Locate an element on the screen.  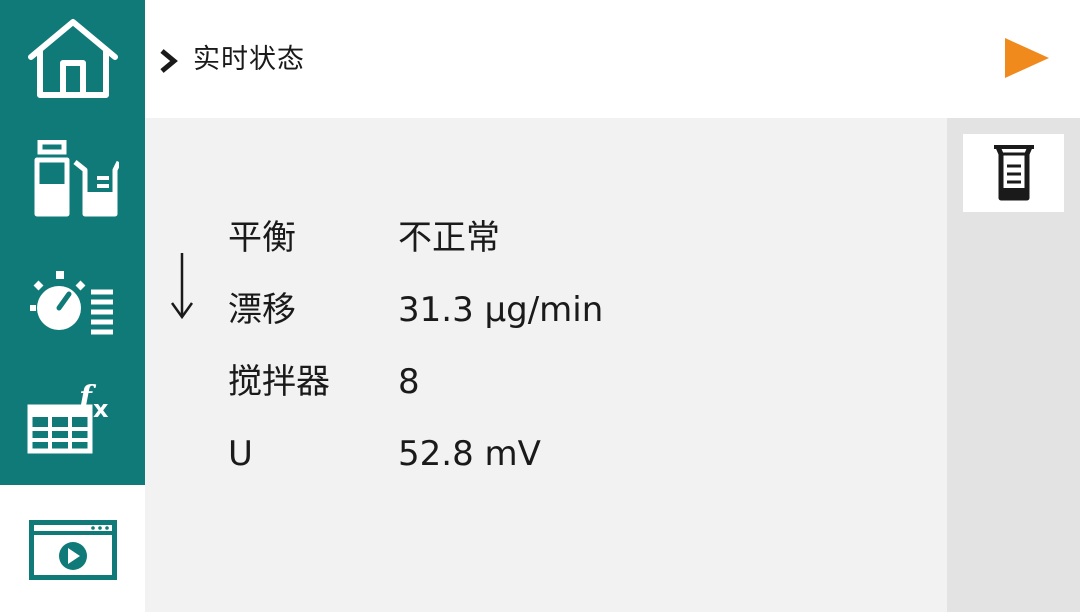
status-value: 不正常 is located at coordinates (449, 238).